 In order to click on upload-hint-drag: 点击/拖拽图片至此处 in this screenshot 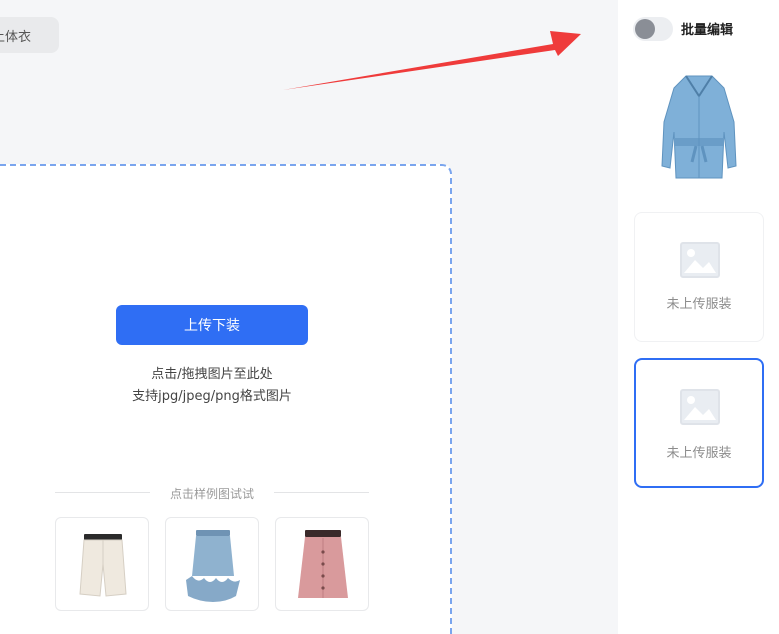, I will do `click(212, 374)`.